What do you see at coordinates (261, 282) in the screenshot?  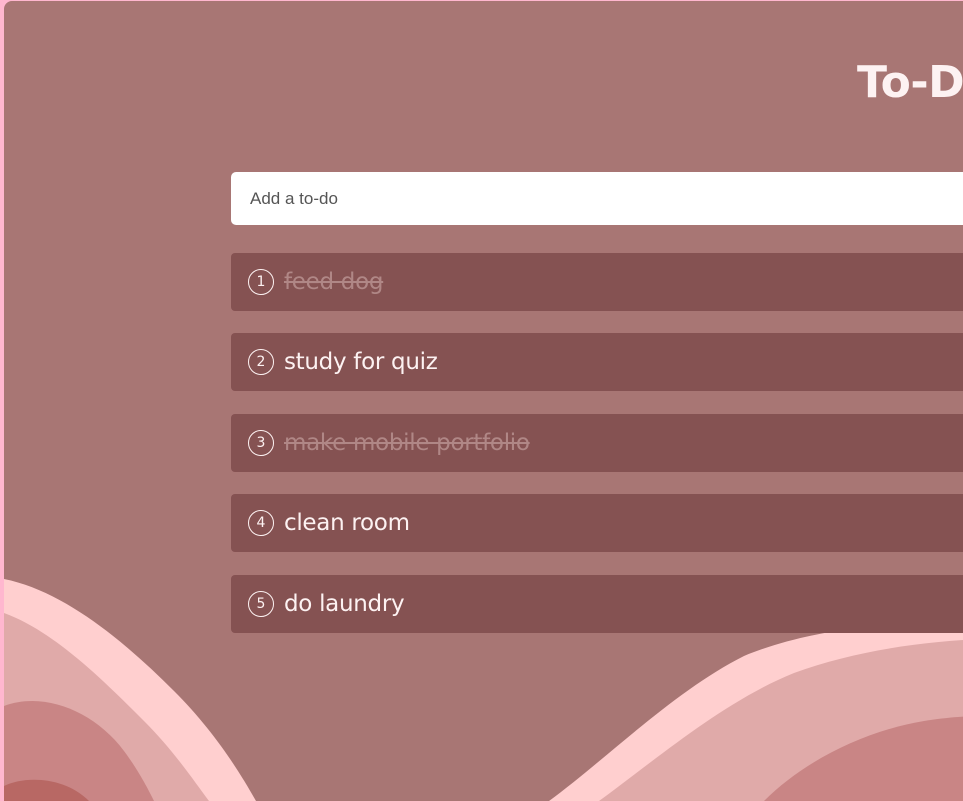 I see `todo-number-badge: 1` at bounding box center [261, 282].